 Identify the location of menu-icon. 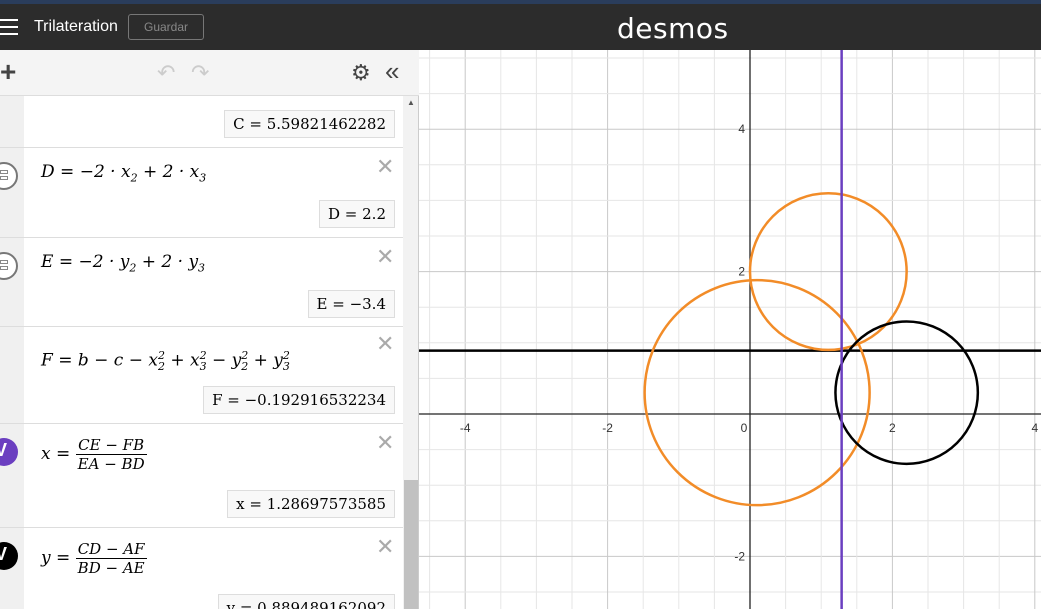
(9, 27).